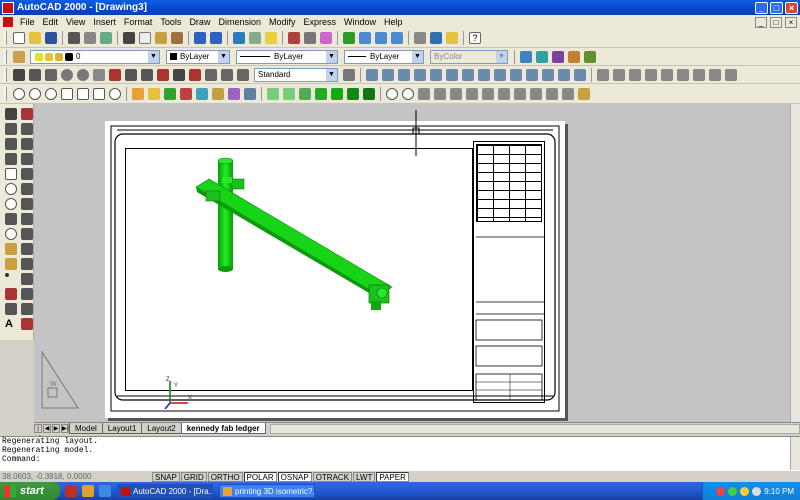 The width and height of the screenshot is (800, 500). Describe the element at coordinates (369, 93) in the screenshot. I see `shade-gouraud-edges-icon` at that location.